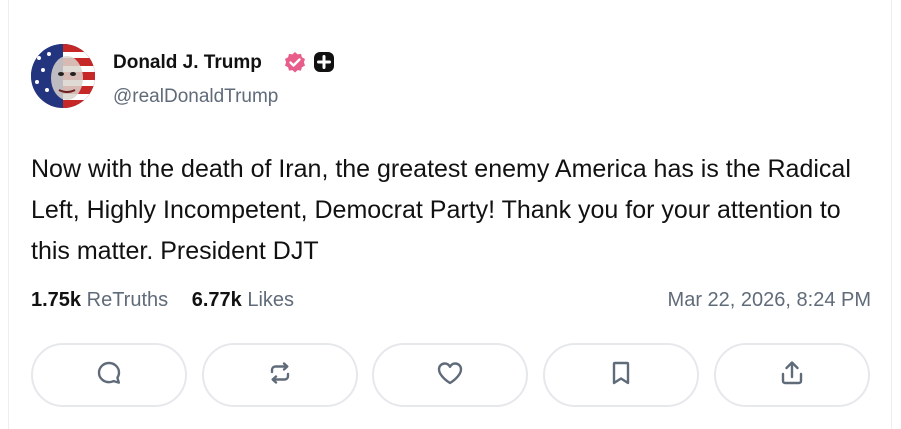 The image size is (901, 429). I want to click on retruth-icon, so click(280, 375).